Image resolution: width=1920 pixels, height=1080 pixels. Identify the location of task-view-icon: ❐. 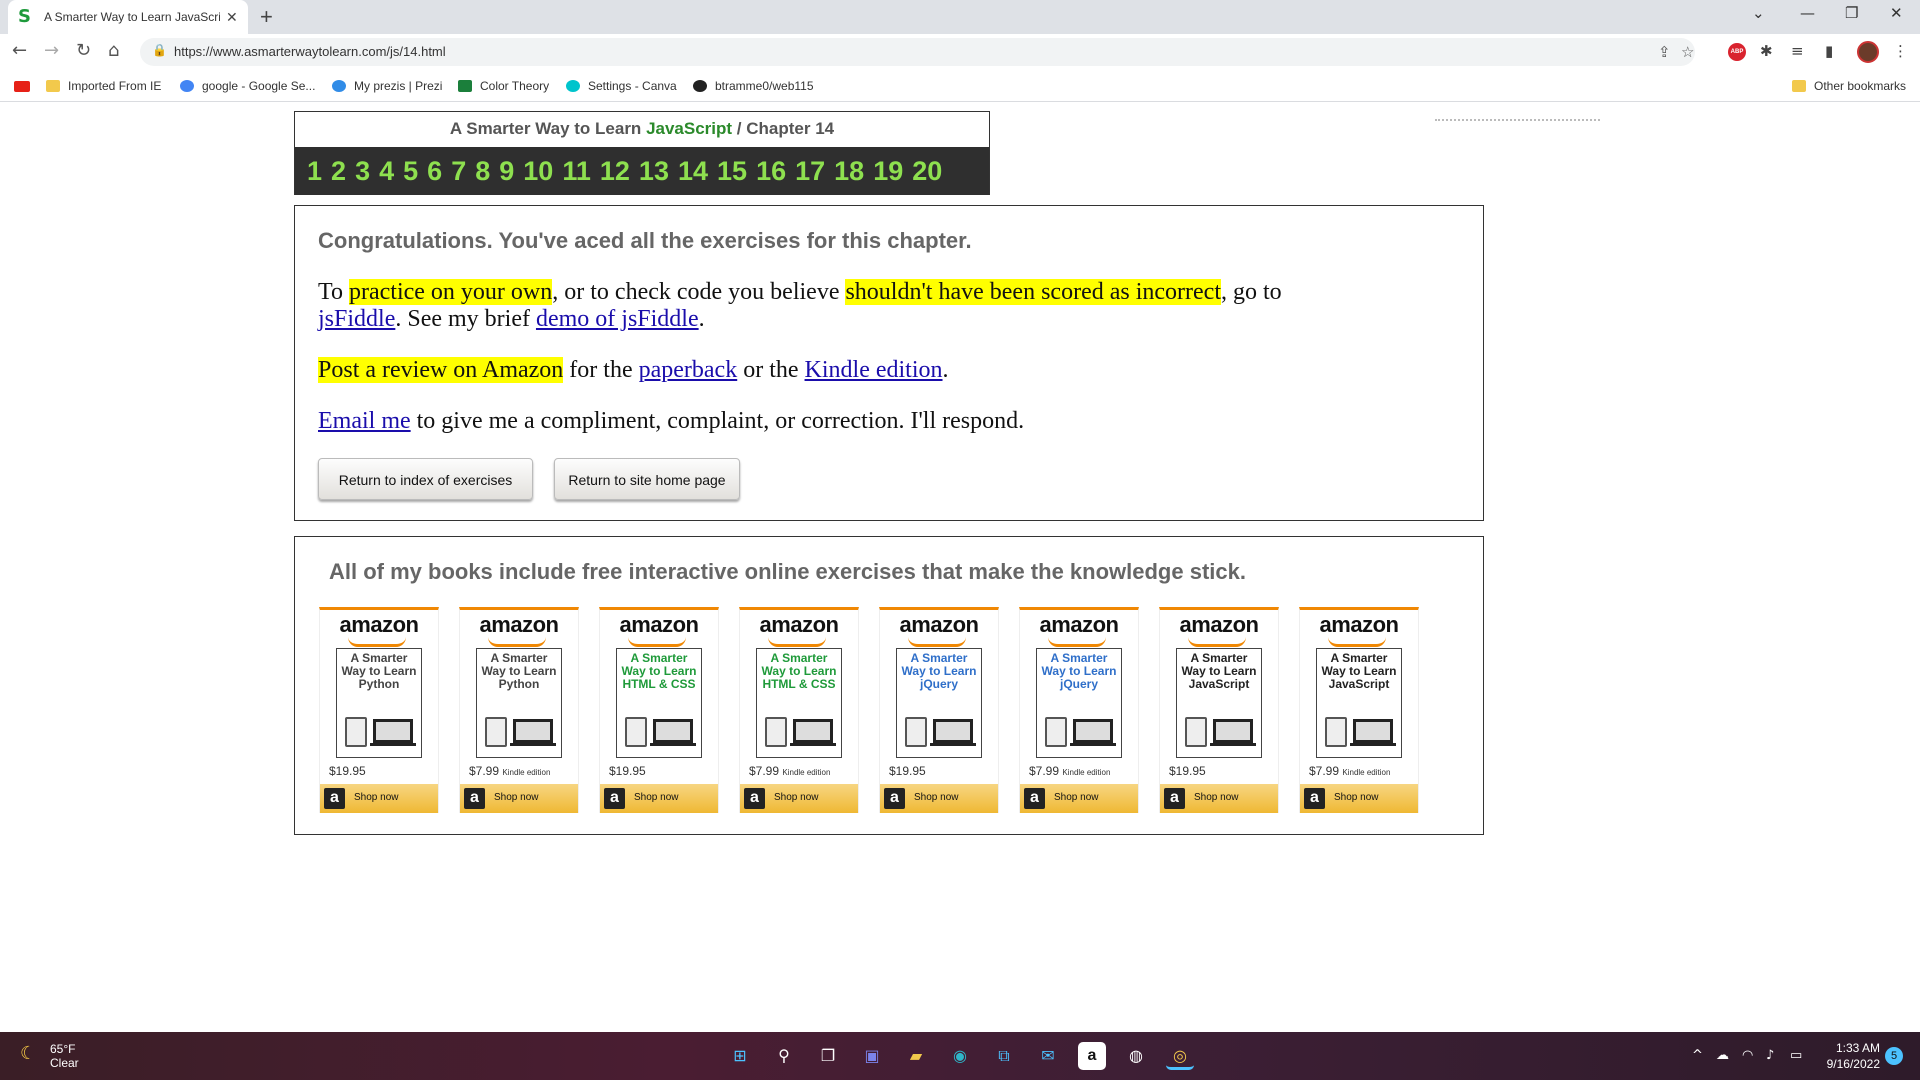
(828, 1056).